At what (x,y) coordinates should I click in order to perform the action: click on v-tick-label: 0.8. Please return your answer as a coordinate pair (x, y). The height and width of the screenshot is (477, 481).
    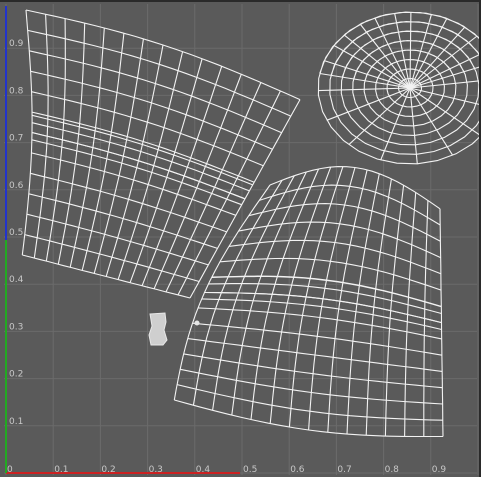
    Looking at the image, I should click on (16, 91).